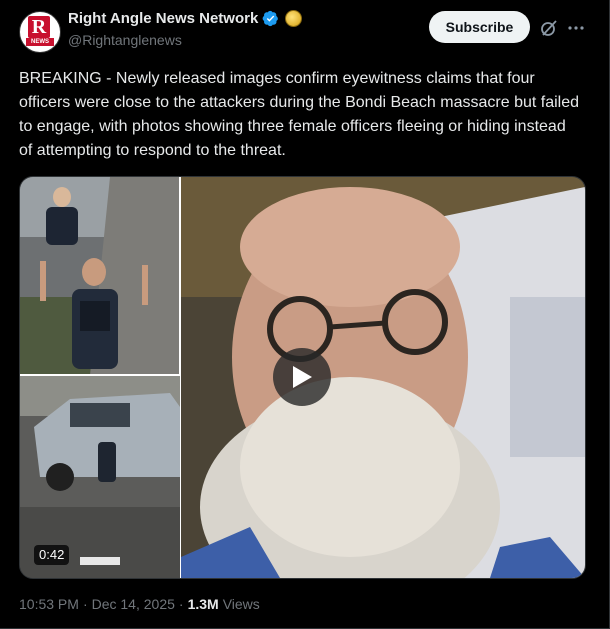  I want to click on author-name-row: Right Angle News Network, so click(185, 18).